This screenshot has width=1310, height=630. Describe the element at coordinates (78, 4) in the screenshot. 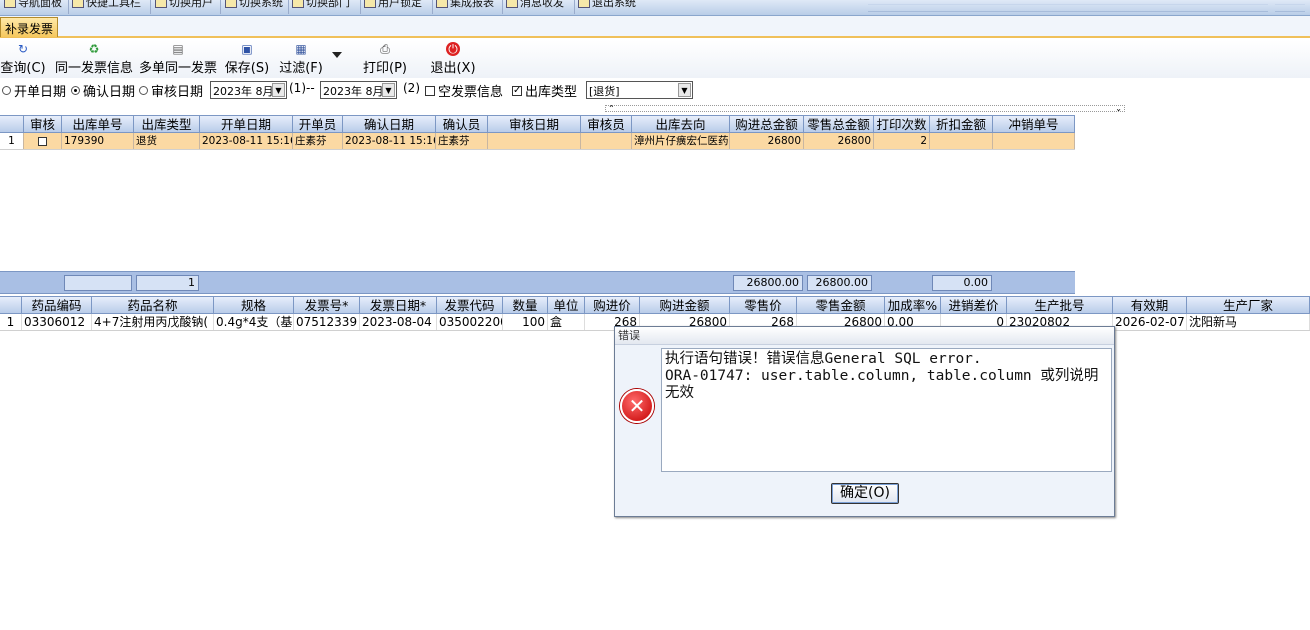

I see `toolbar-icon` at that location.